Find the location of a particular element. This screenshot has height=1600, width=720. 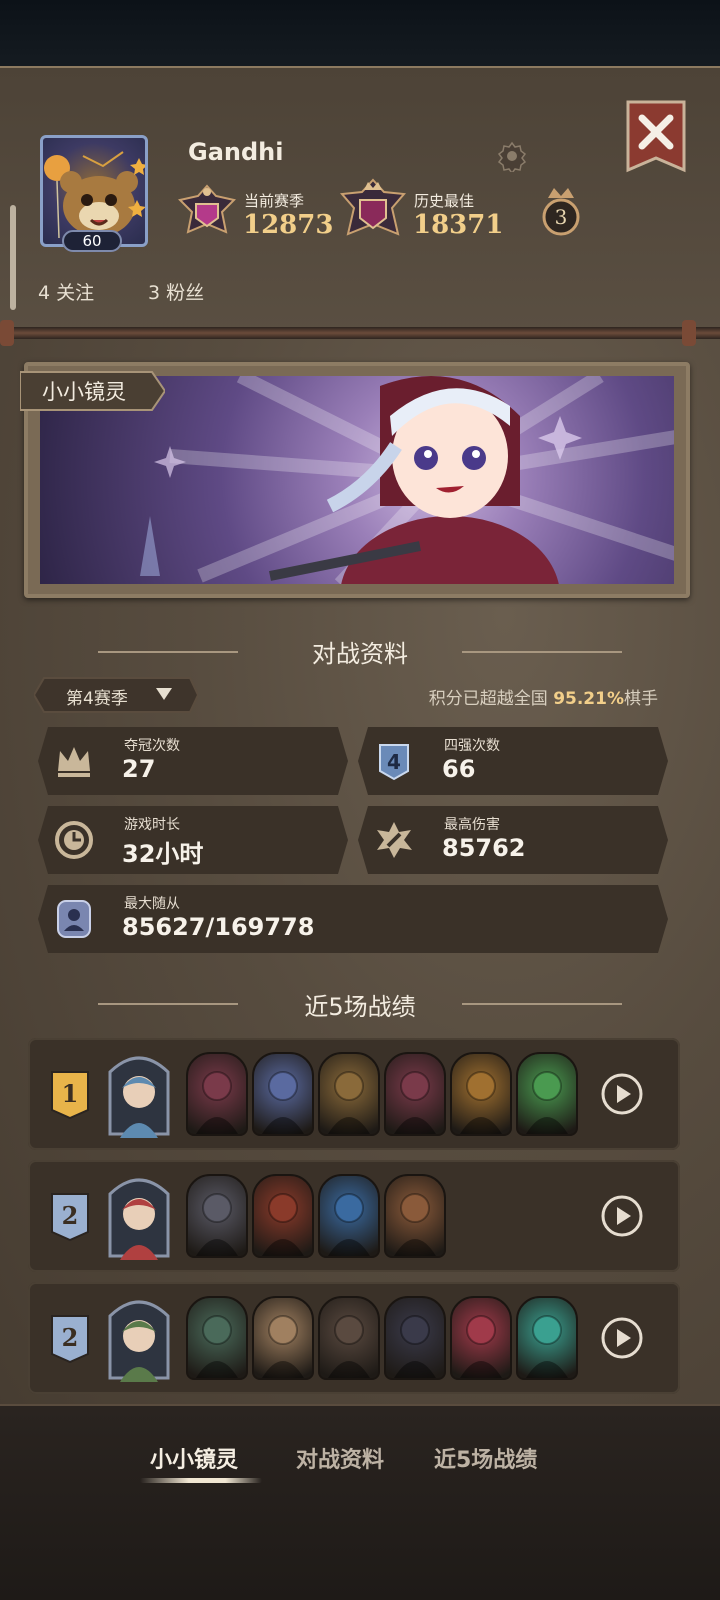

clock-icon is located at coordinates (74, 840).